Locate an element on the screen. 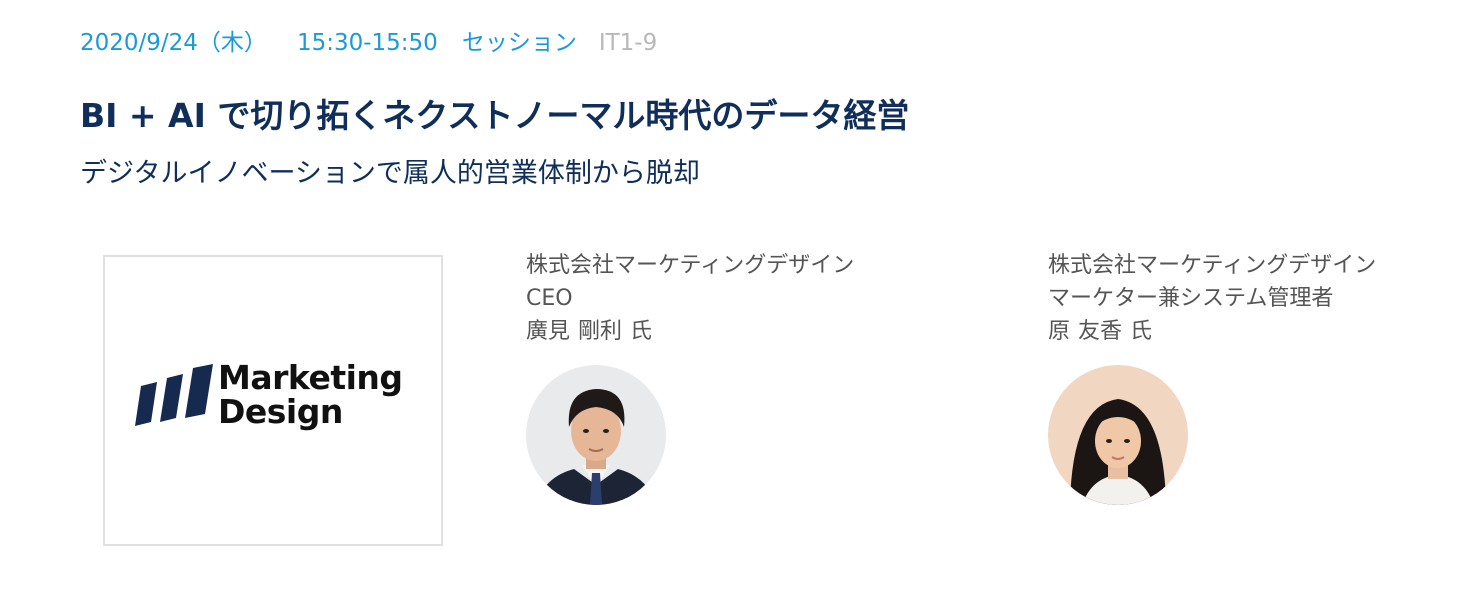 The height and width of the screenshot is (591, 1461). session-subtitle: デジタルイノベーションで属人的営業体制から脱却 is located at coordinates (390, 173).